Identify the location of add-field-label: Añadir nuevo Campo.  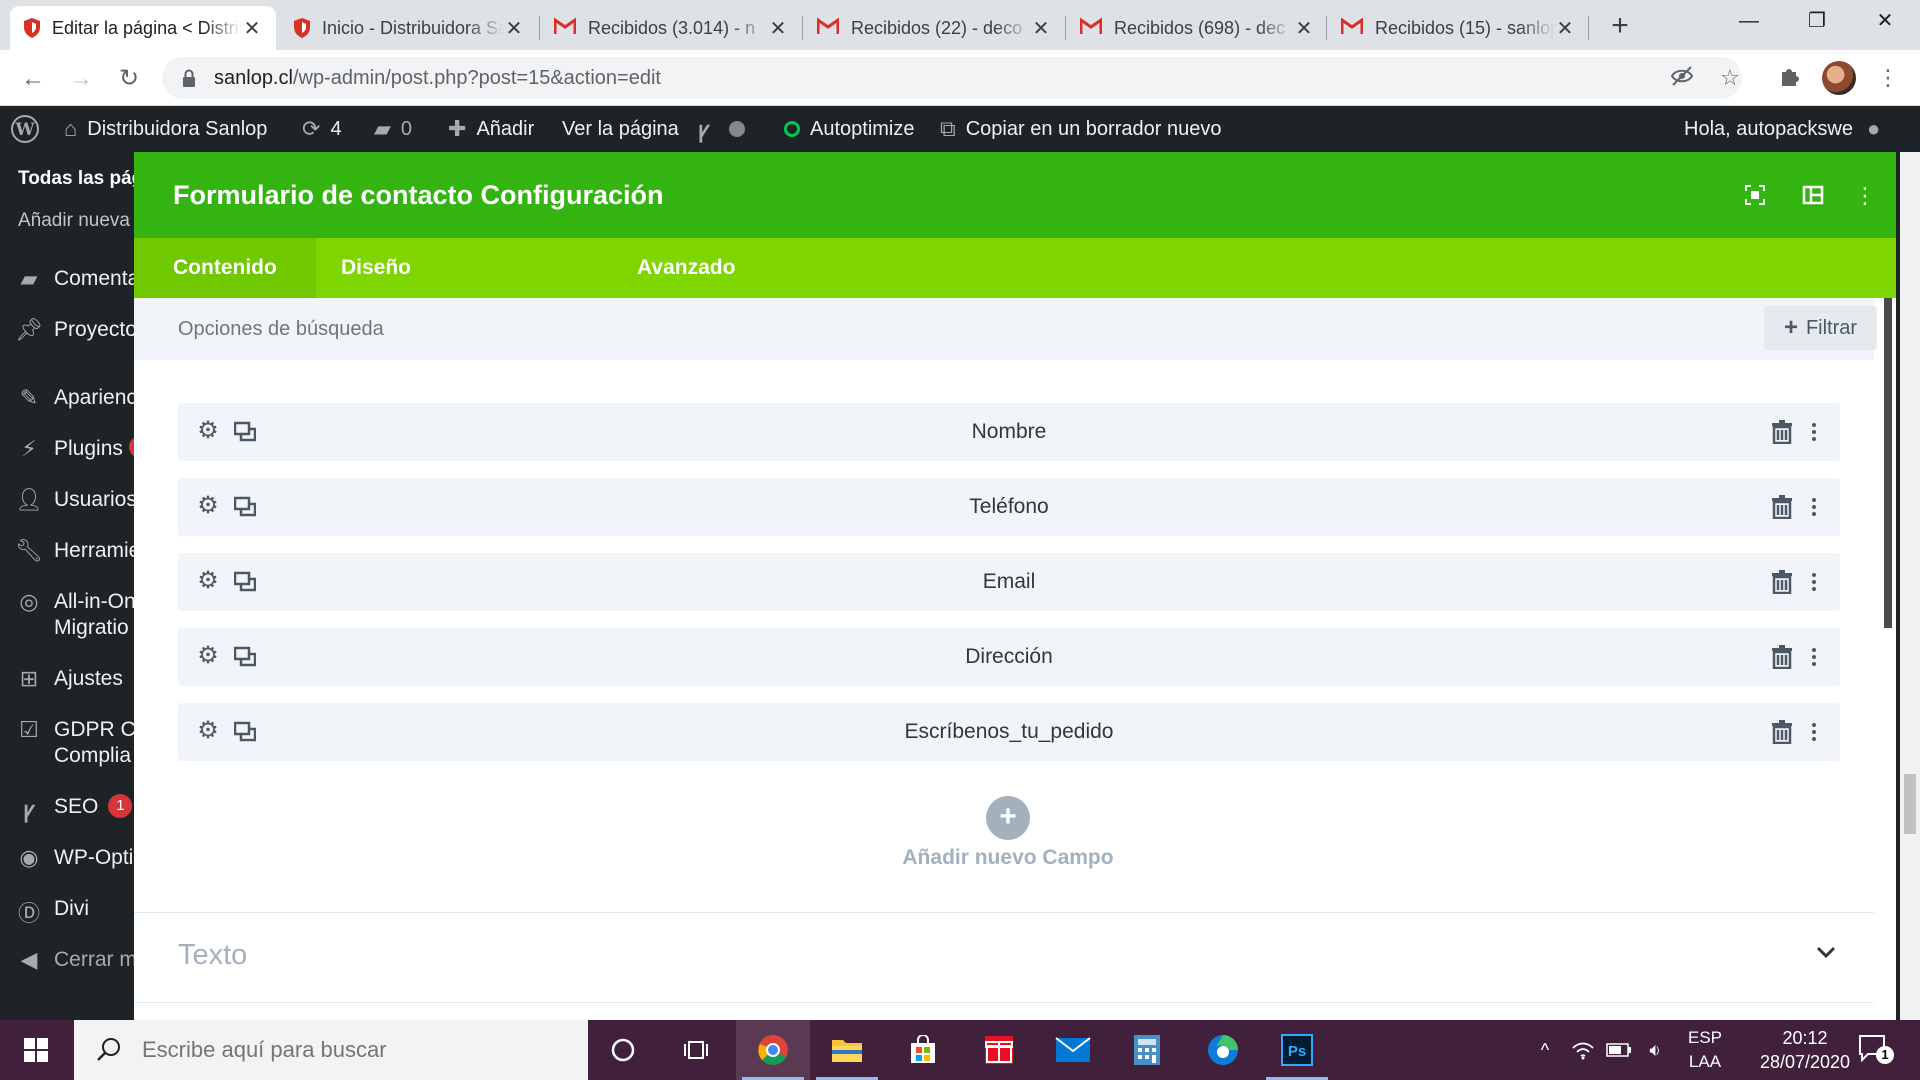
(1008, 858).